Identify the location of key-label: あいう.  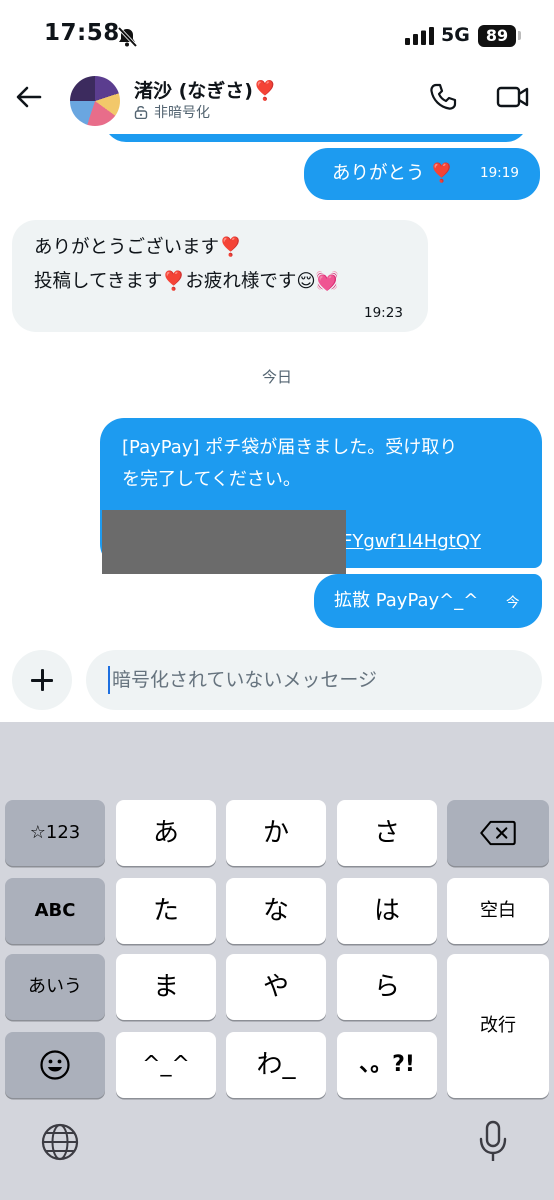
(55, 986).